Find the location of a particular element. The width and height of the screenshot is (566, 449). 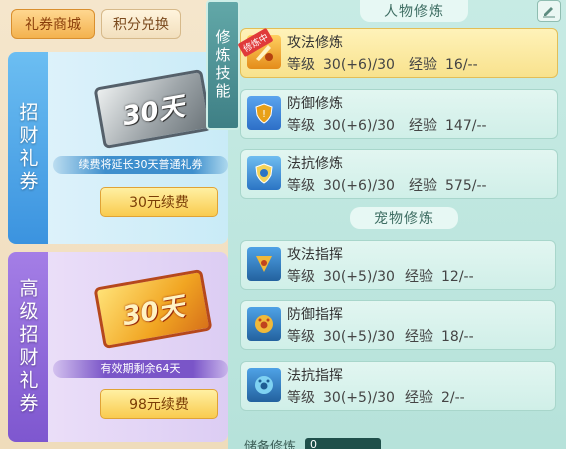

cultivation-row-attack: 修炼中 攻法修炼 等级 30(+6)/30 经验 16/-- is located at coordinates (397, 52).